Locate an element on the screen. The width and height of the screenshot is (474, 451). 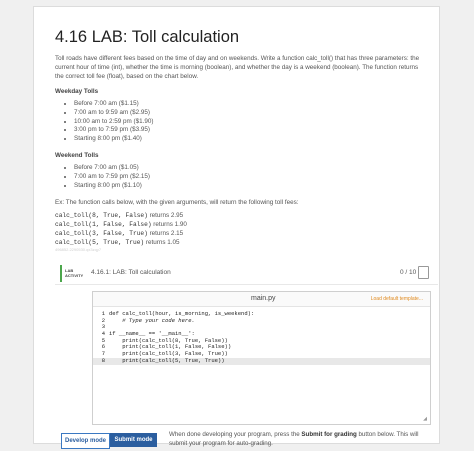
weekday-heading: Weekday Tolls is located at coordinates (77, 91).